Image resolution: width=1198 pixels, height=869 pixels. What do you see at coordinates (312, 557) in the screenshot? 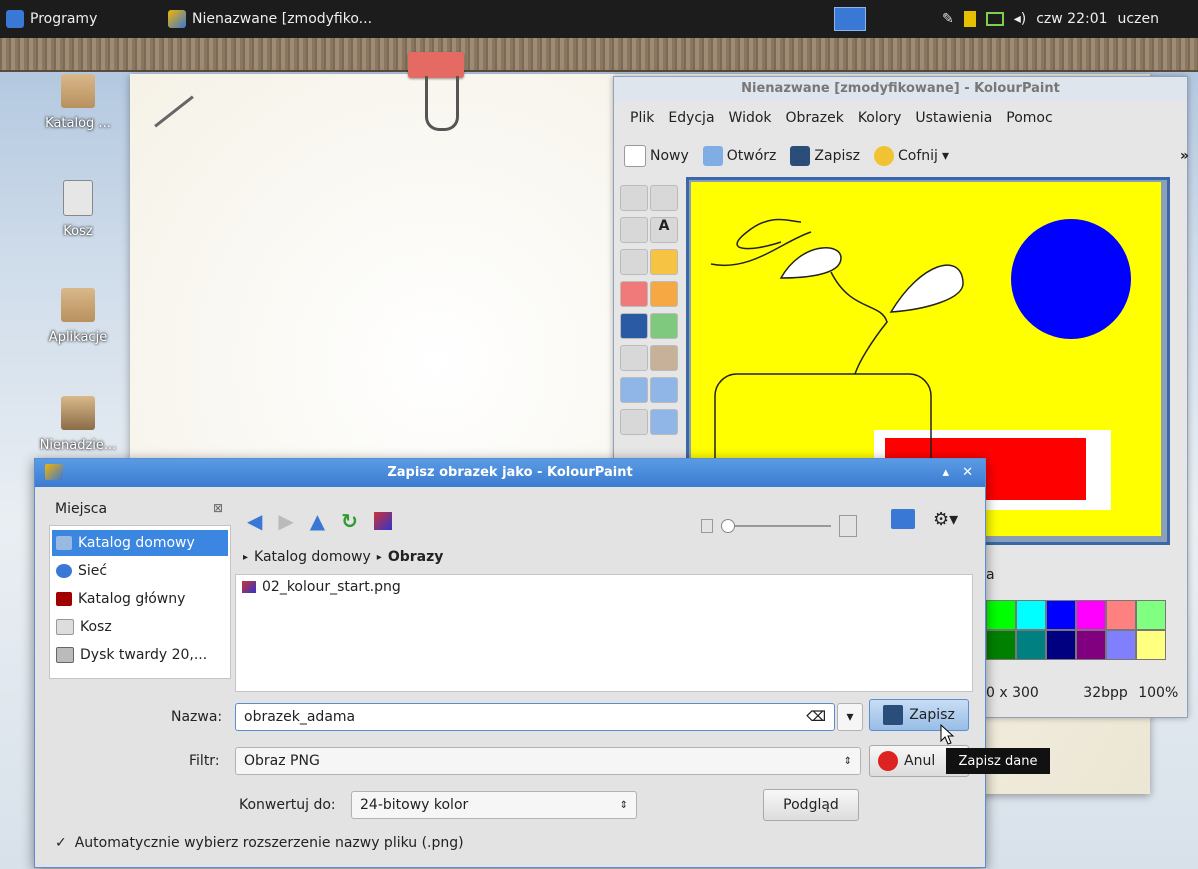
I see `breadcrumb-home: Katalog domowy` at bounding box center [312, 557].